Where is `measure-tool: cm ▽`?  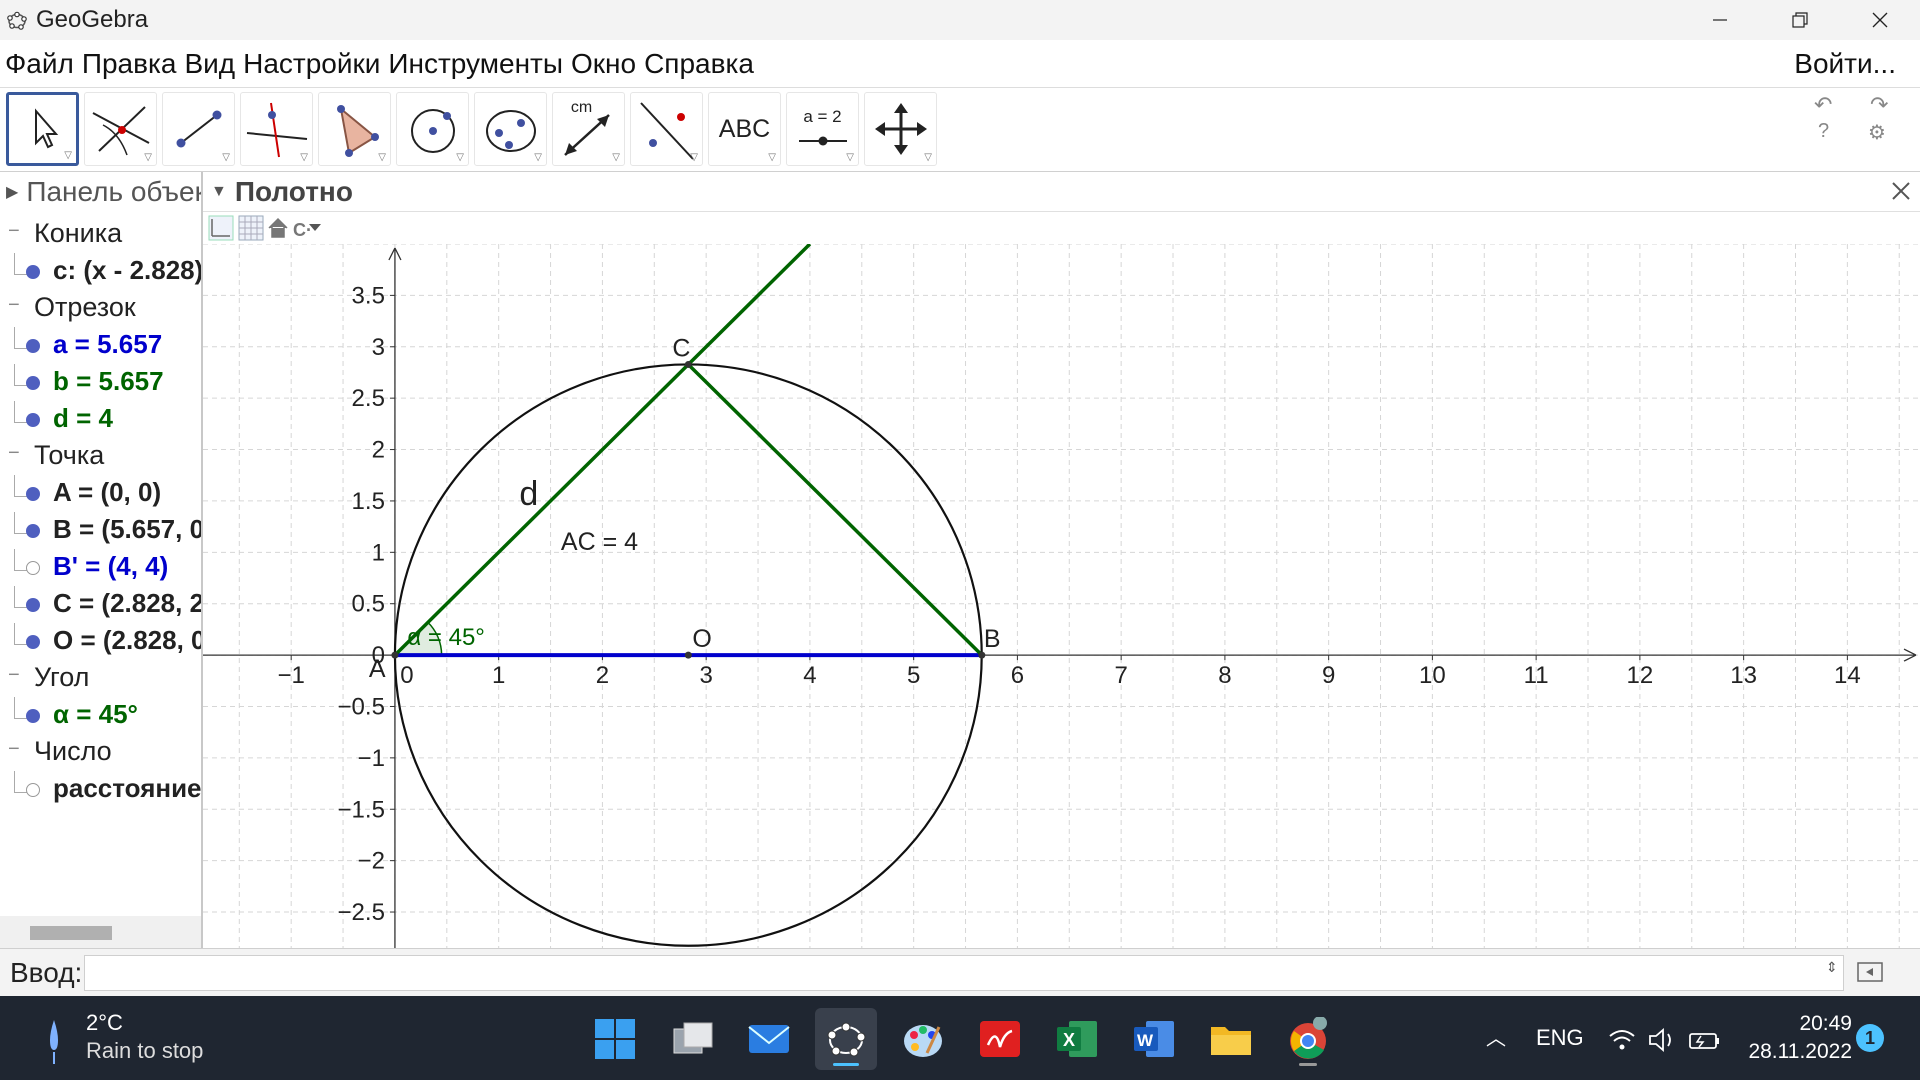
measure-tool: cm ▽ is located at coordinates (588, 129).